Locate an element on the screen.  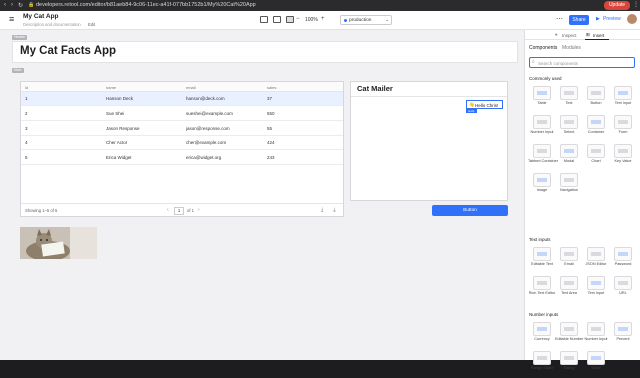
zoom-level: 100% is located at coordinates (311, 20).